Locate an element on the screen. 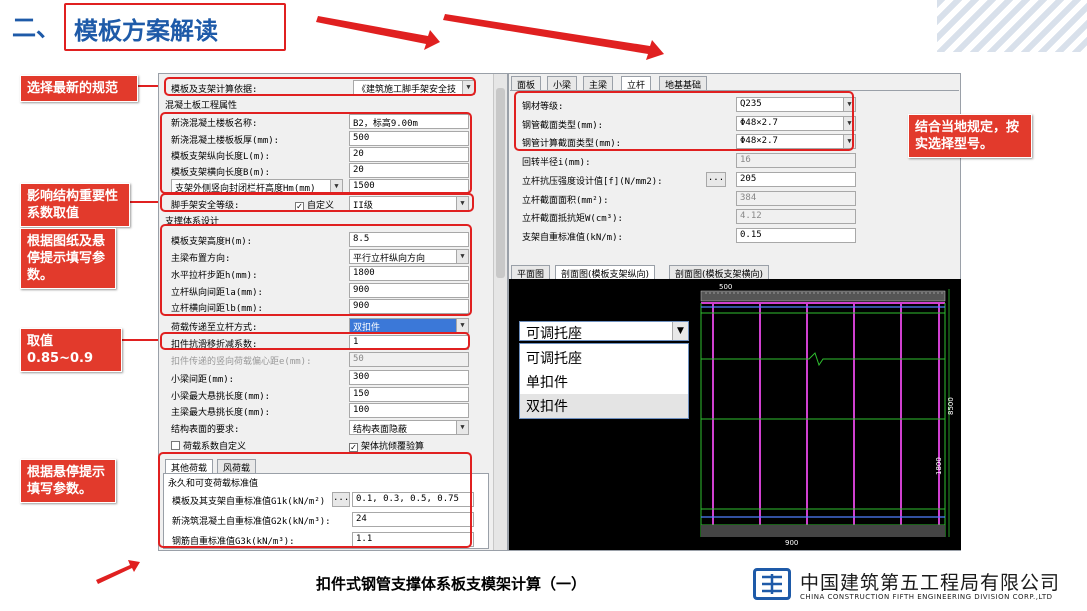 The image size is (1087, 611). self-weight-label: 支架自重标准值(kN/m): is located at coordinates (572, 238).